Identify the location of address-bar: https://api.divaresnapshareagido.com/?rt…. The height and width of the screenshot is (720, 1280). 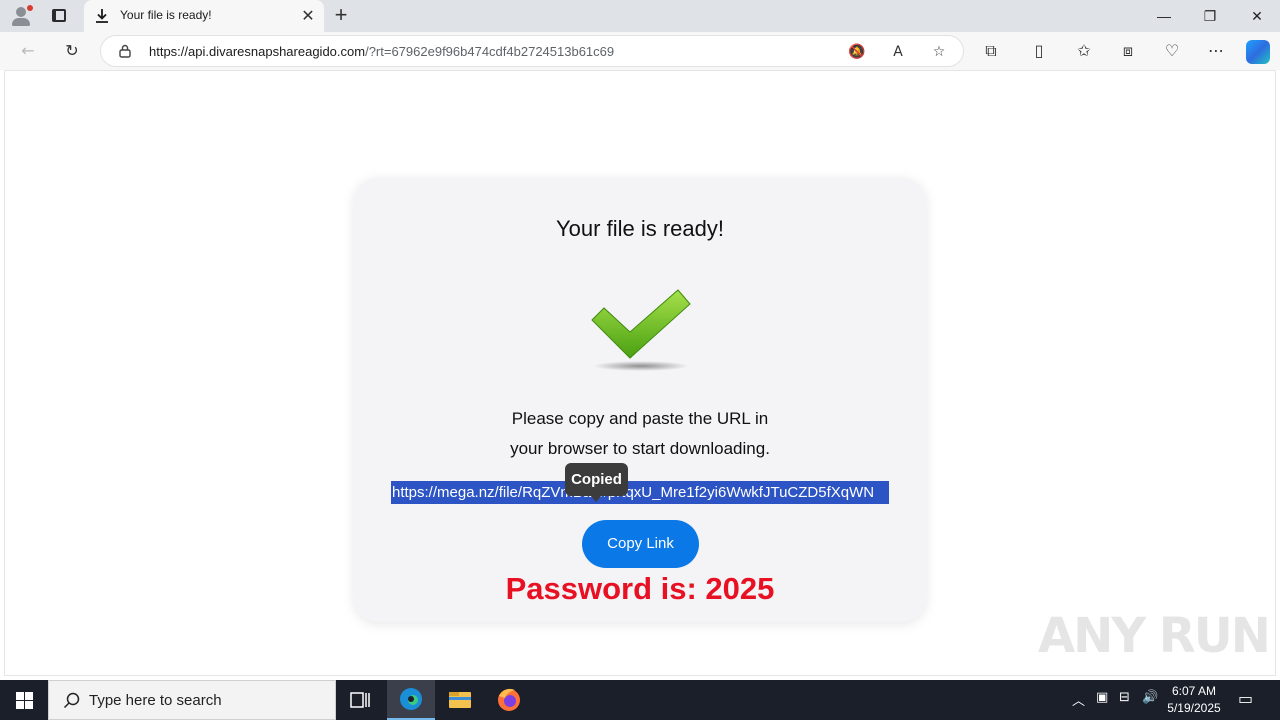
(532, 51).